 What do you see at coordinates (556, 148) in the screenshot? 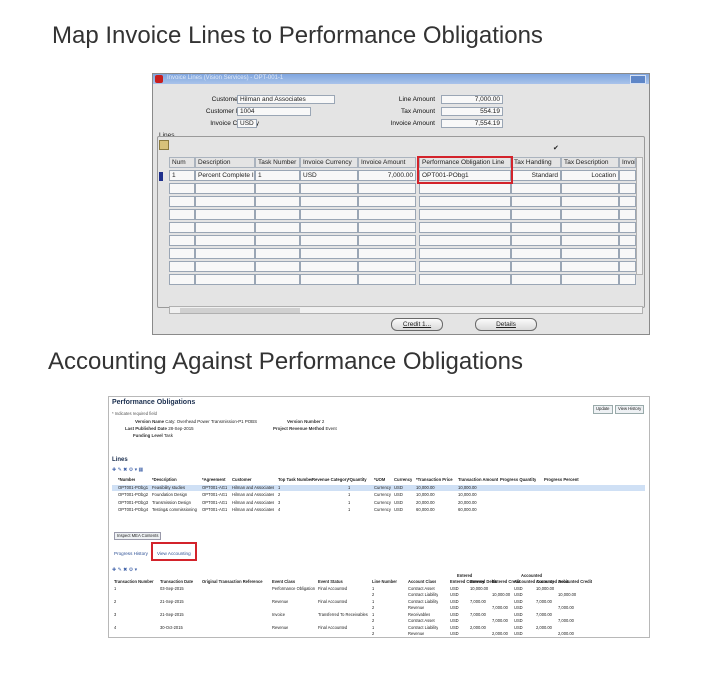
I see `checkmark-icon: ✔` at bounding box center [556, 148].